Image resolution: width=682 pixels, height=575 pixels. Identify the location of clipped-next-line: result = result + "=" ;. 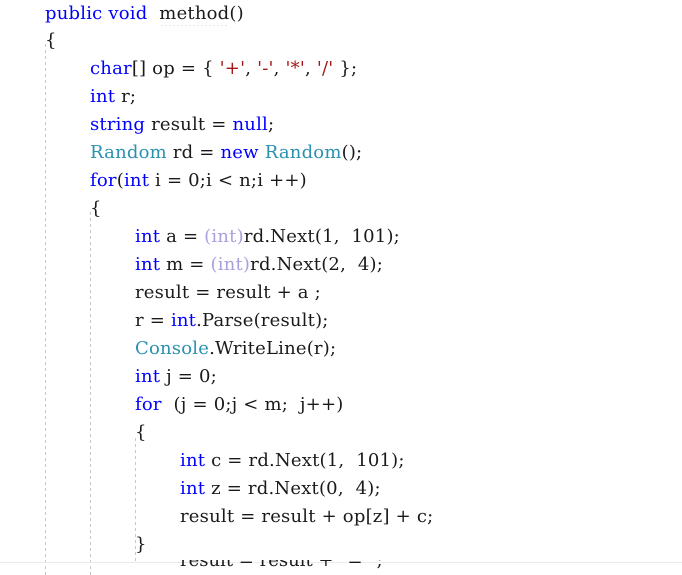
(341, 567).